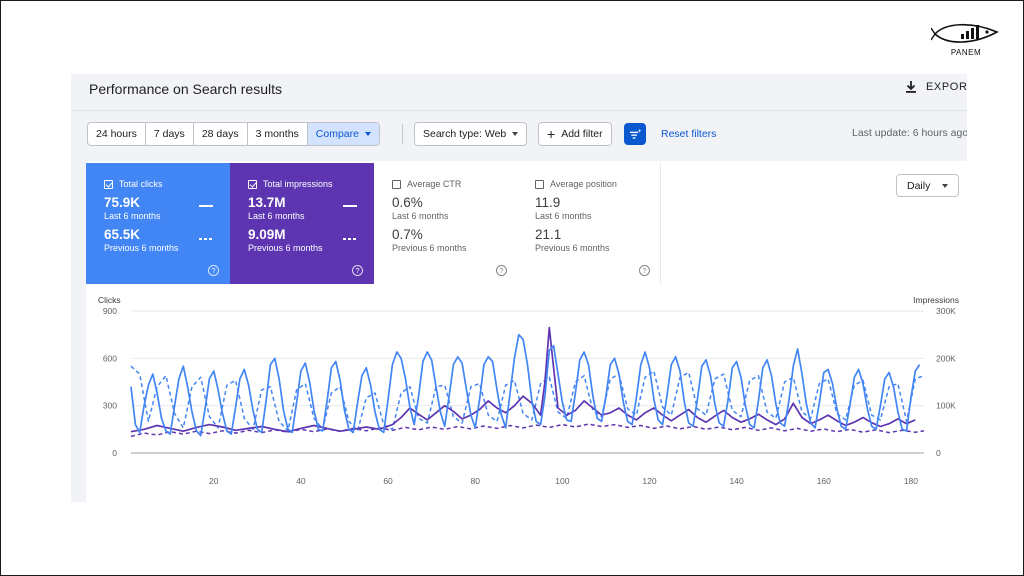 The width and height of the screenshot is (1024, 576). I want to click on granularity-dropdown: Daily, so click(927, 185).